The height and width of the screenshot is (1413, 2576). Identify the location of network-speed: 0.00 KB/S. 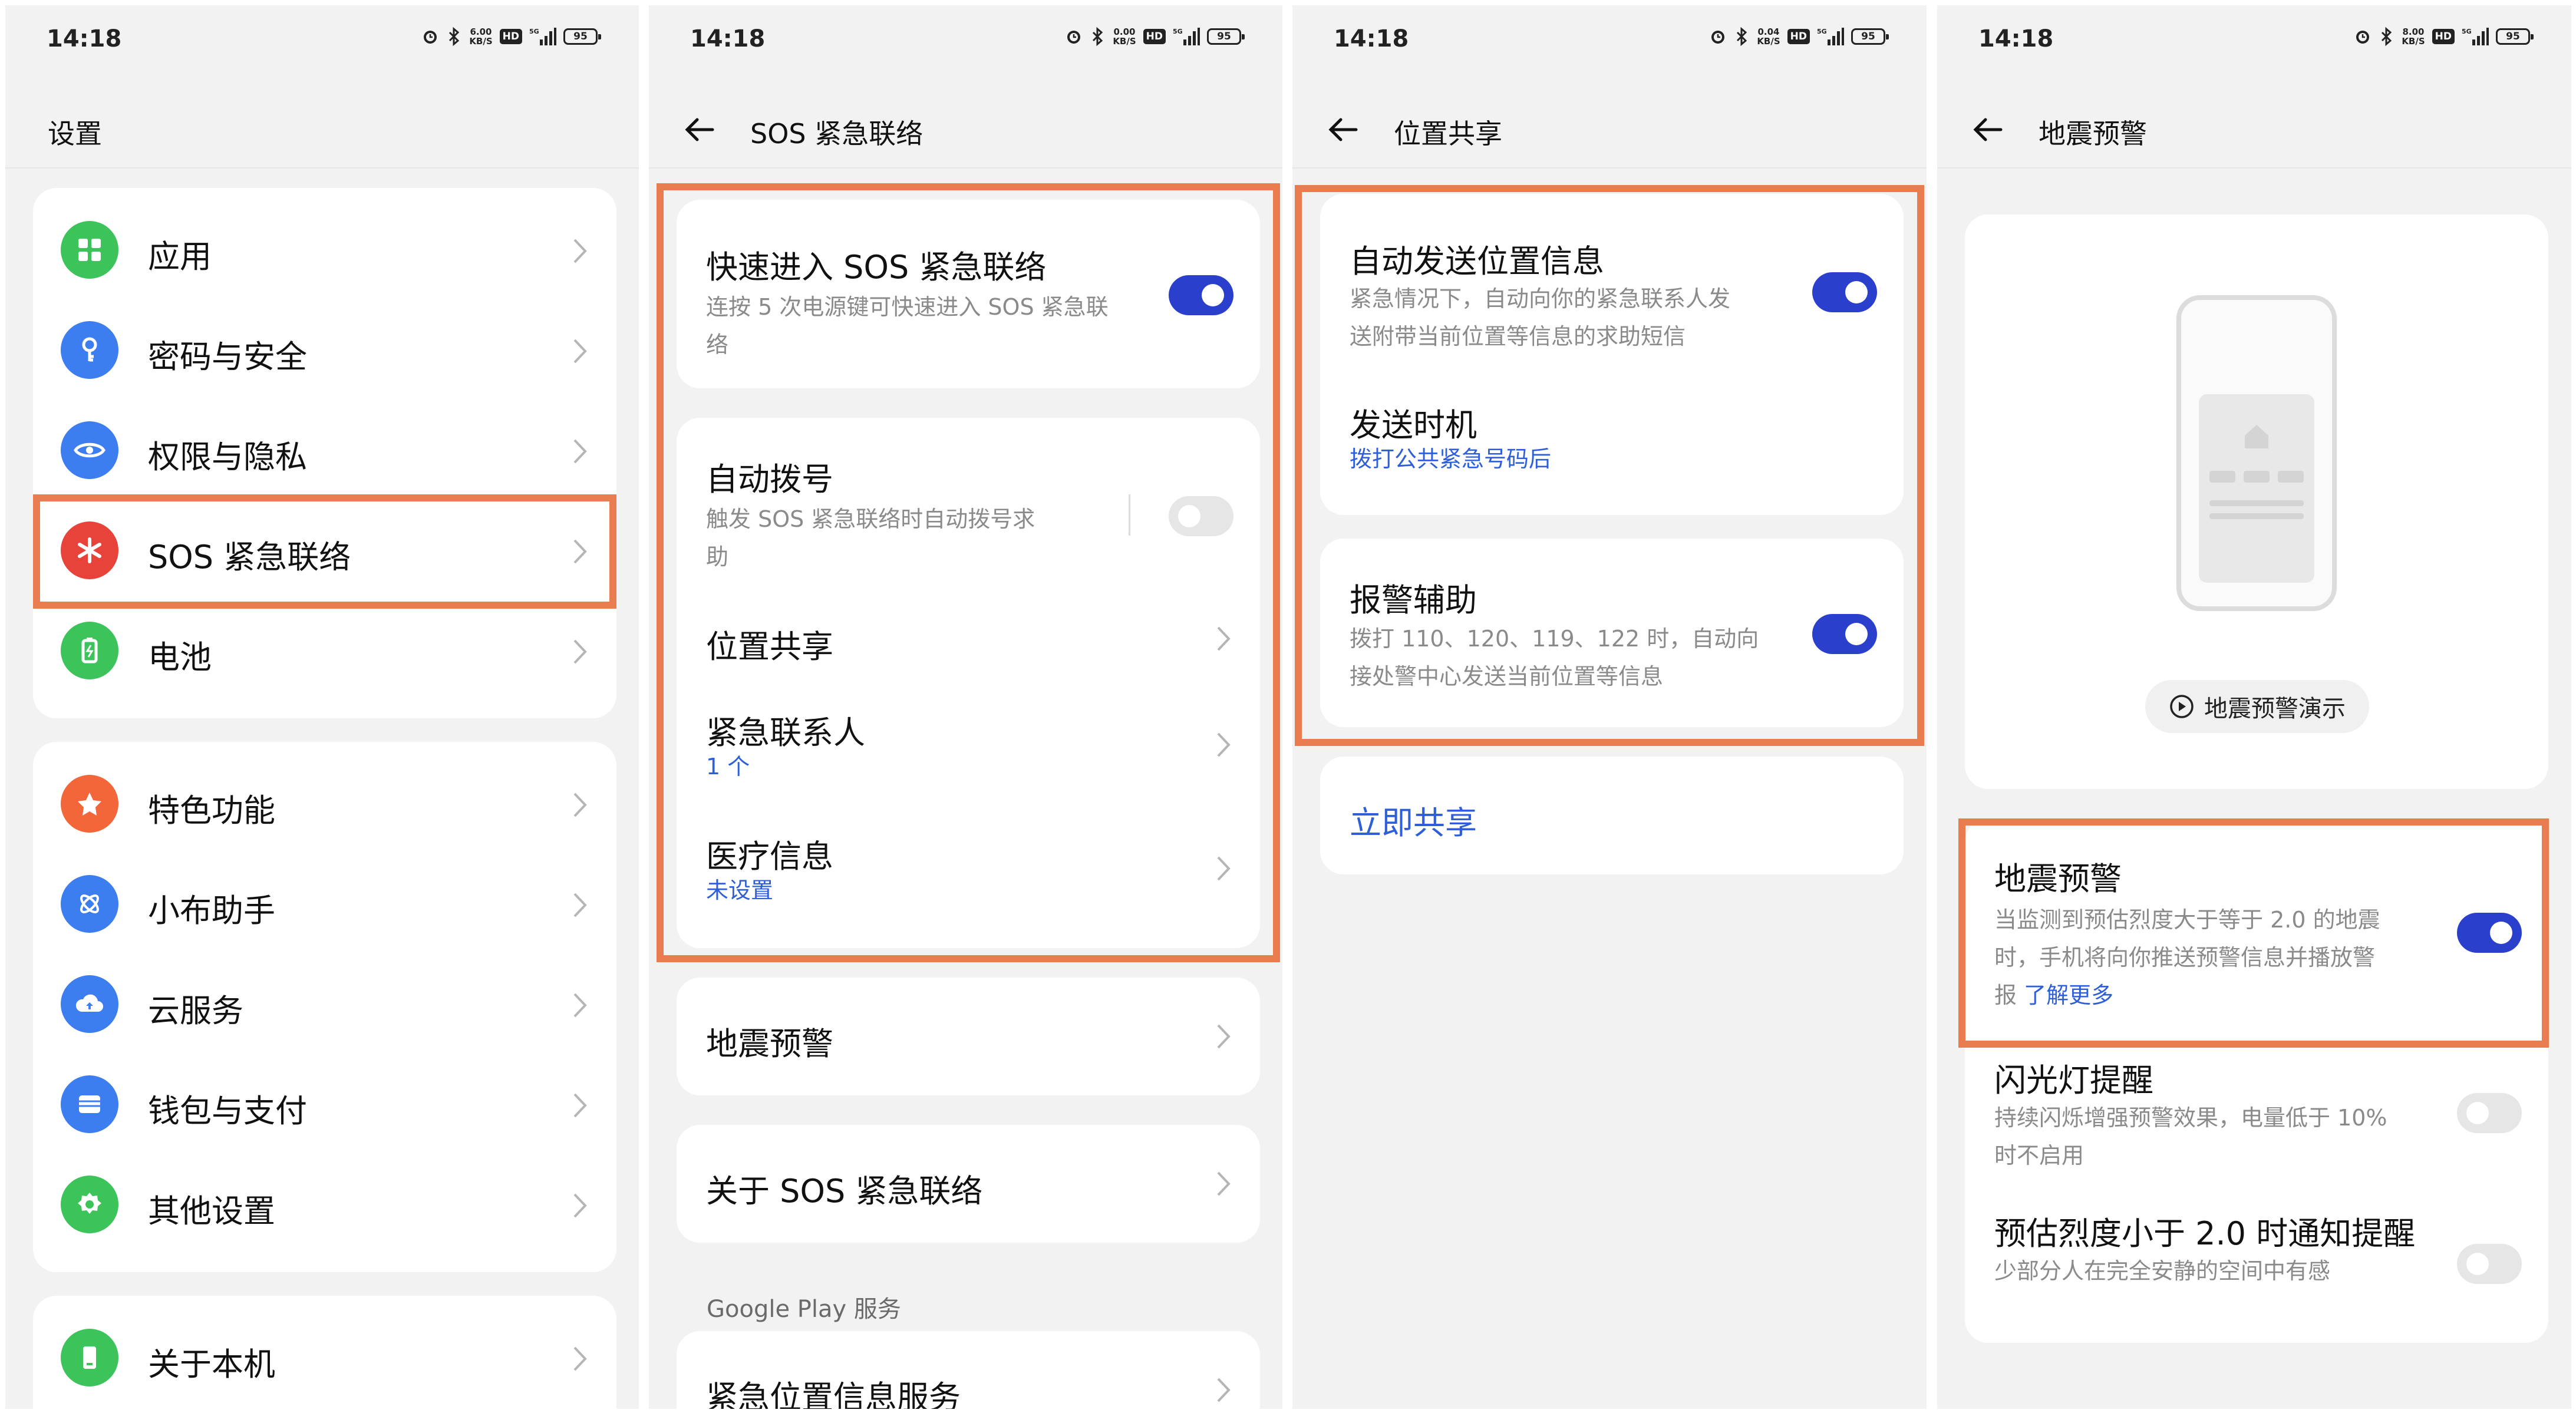
(1124, 37).